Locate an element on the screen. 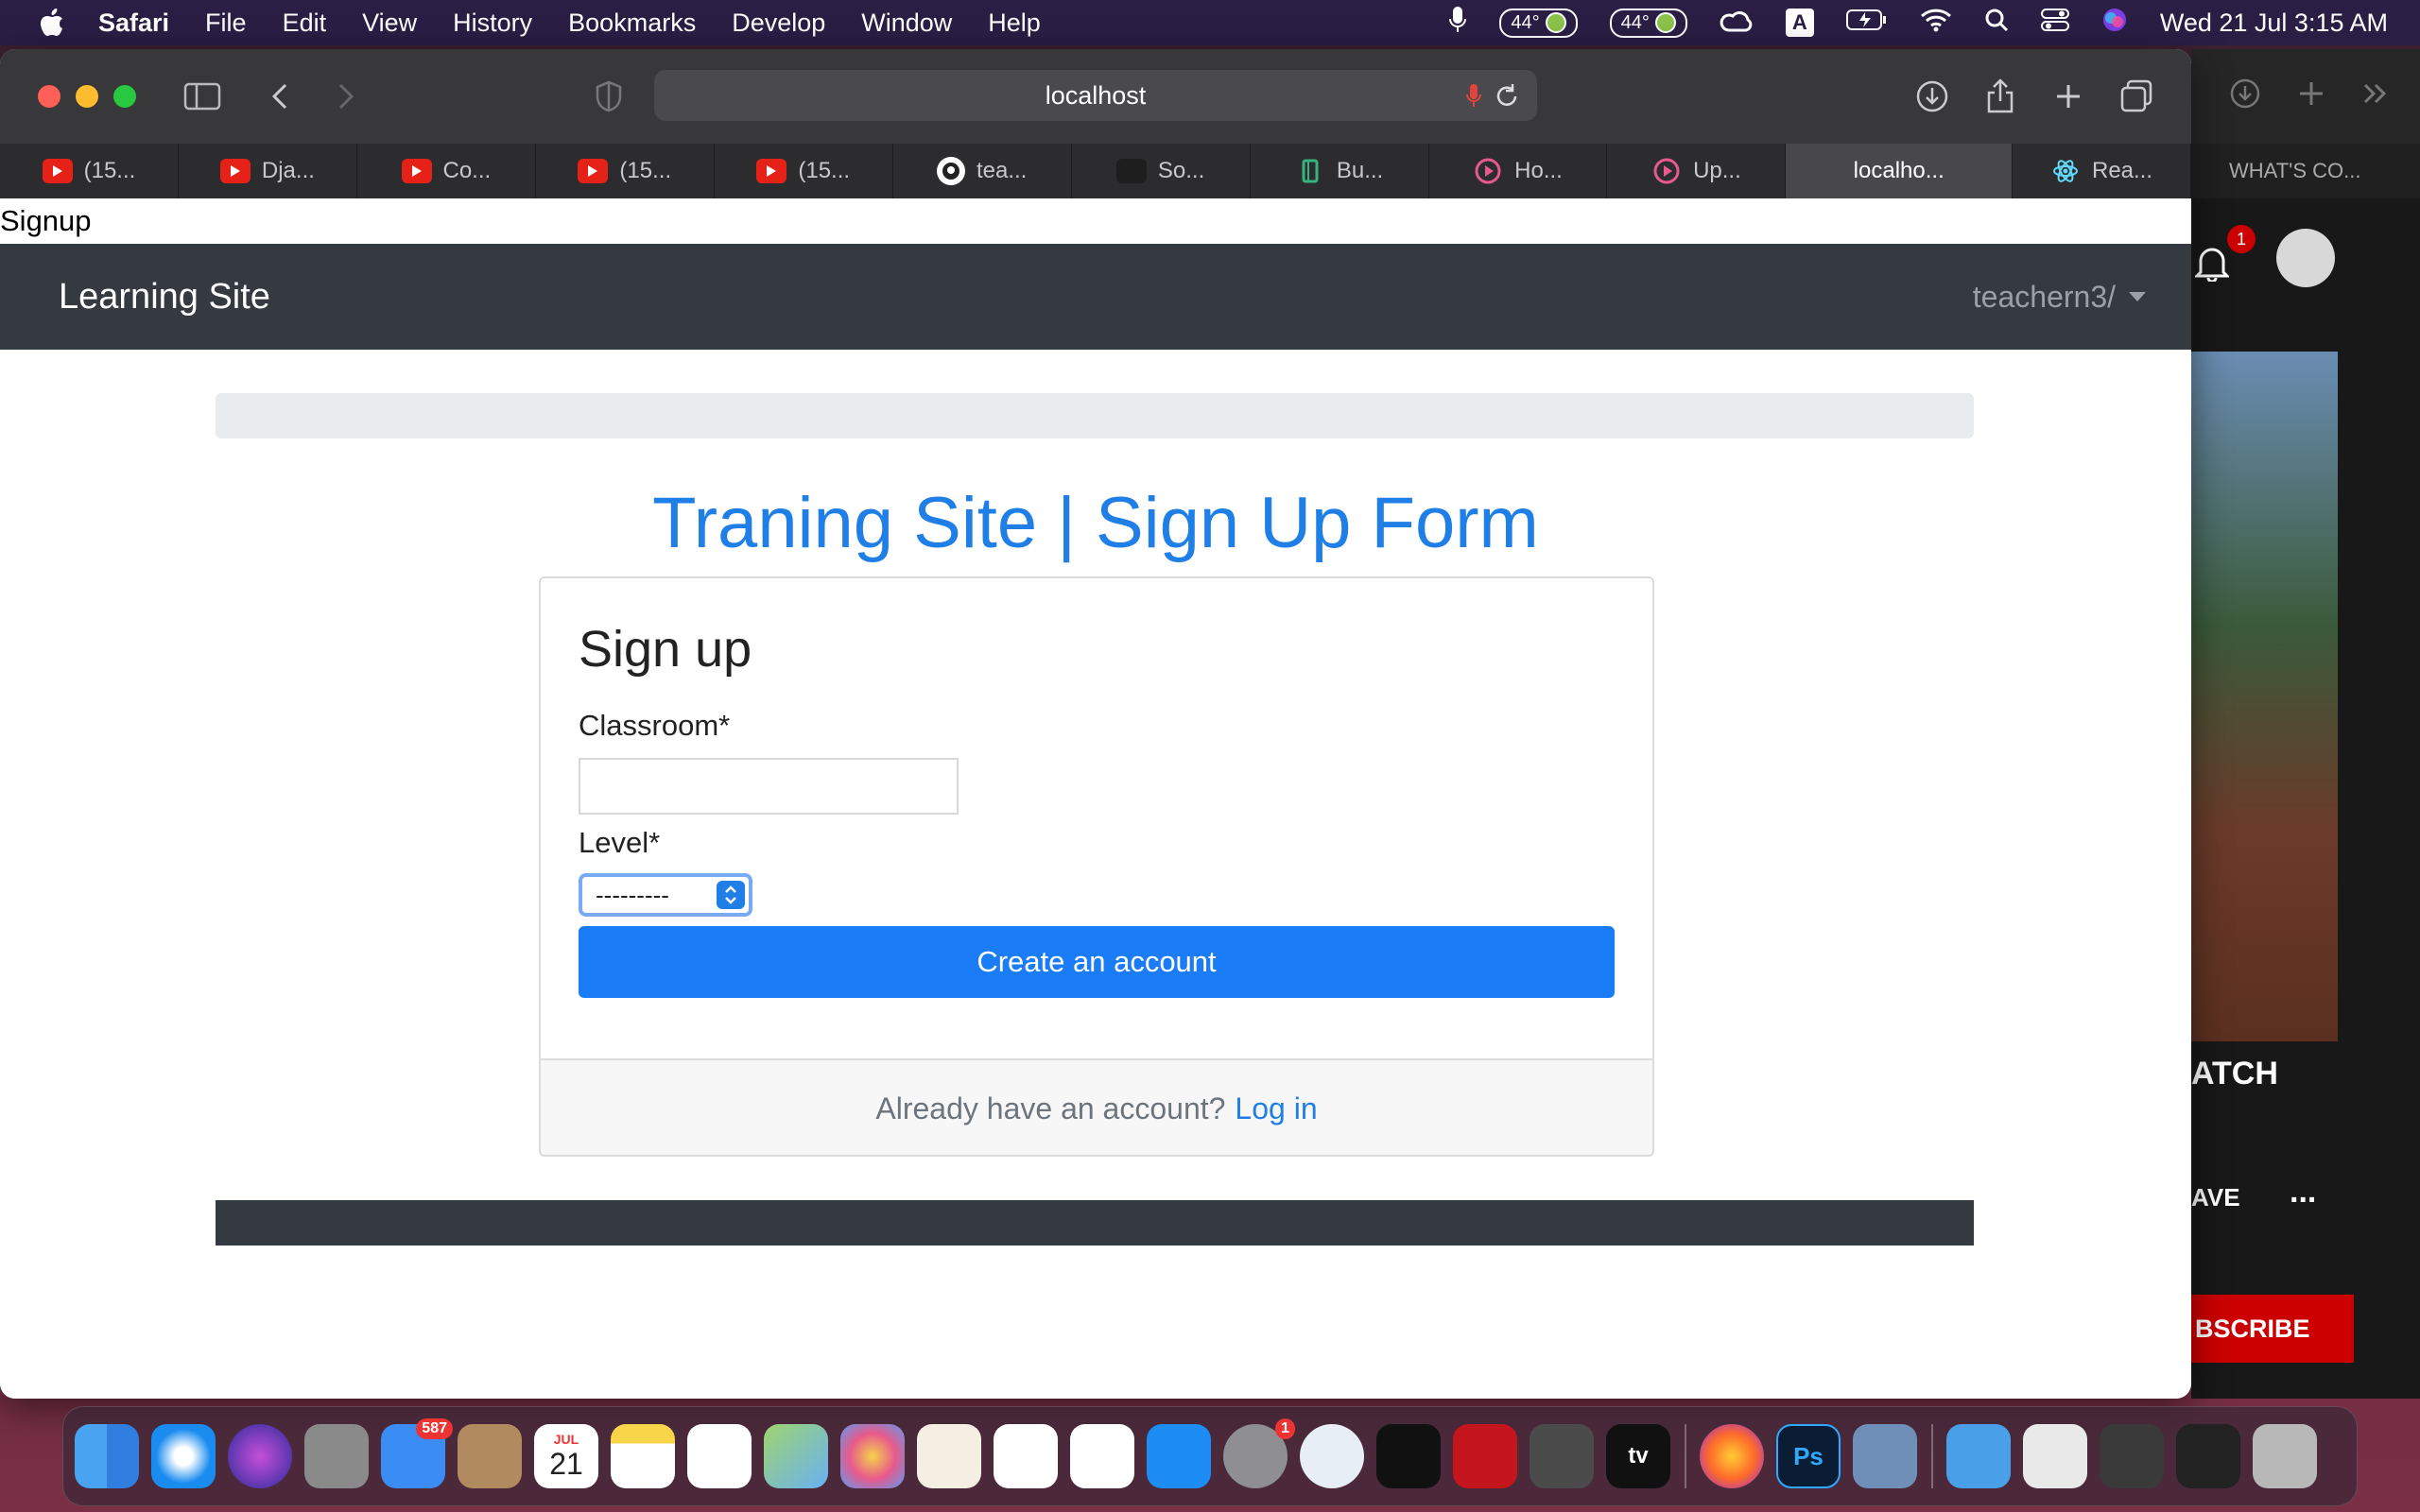  youtube-icon is located at coordinates (57, 171).